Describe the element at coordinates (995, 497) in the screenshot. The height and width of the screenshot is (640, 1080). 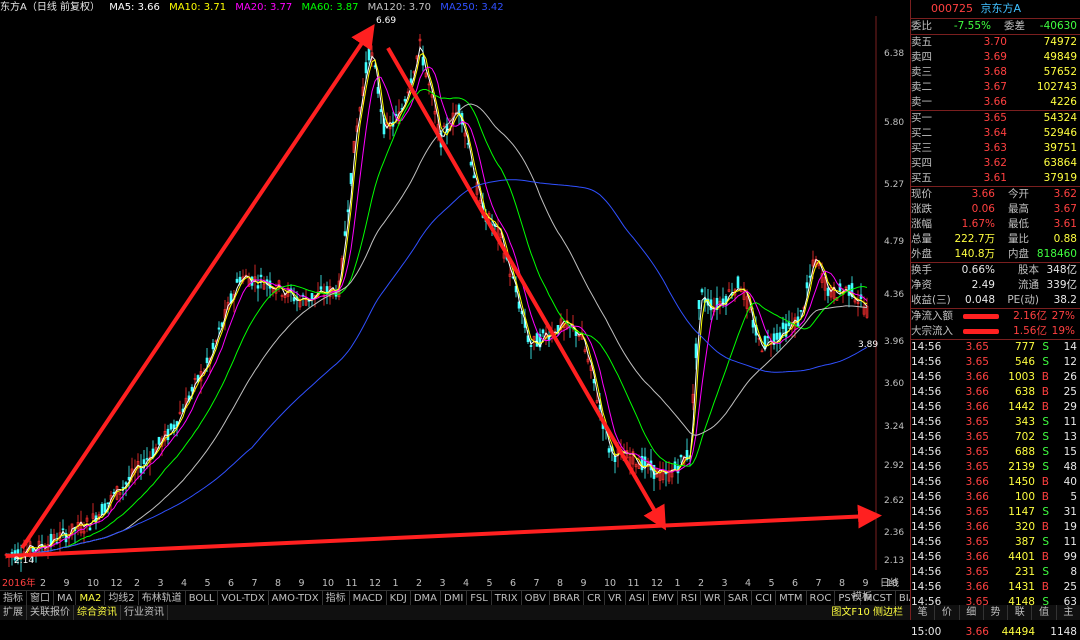
I see `tick-row: 14:56 3.66 100 B 5` at that location.